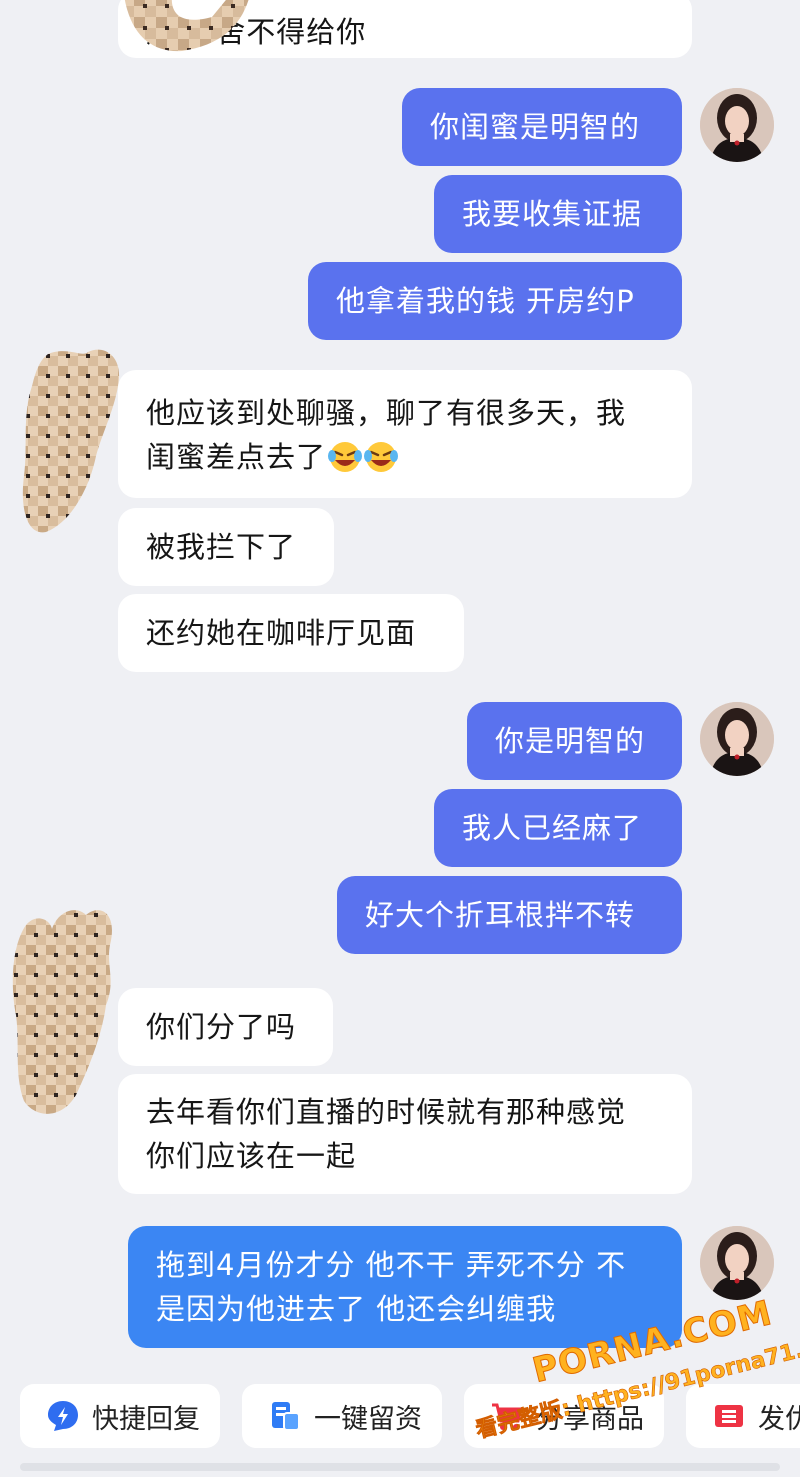 The height and width of the screenshot is (1477, 800). Describe the element at coordinates (405, 1287) in the screenshot. I see `message-outgoing: 拖到4月份才分 他不干 弄死不分 不 是因为他进去了 他还会纠缠我` at that location.